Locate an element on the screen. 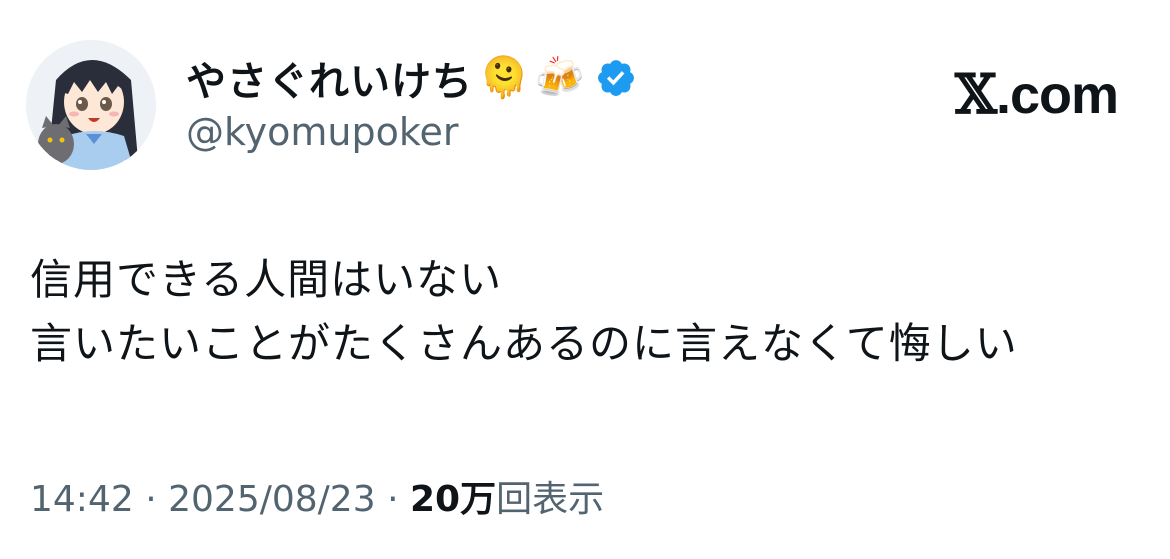 The width and height of the screenshot is (1170, 559). profile-name-row: やさぐれいけち 🫠 🍻 is located at coordinates (411, 78).